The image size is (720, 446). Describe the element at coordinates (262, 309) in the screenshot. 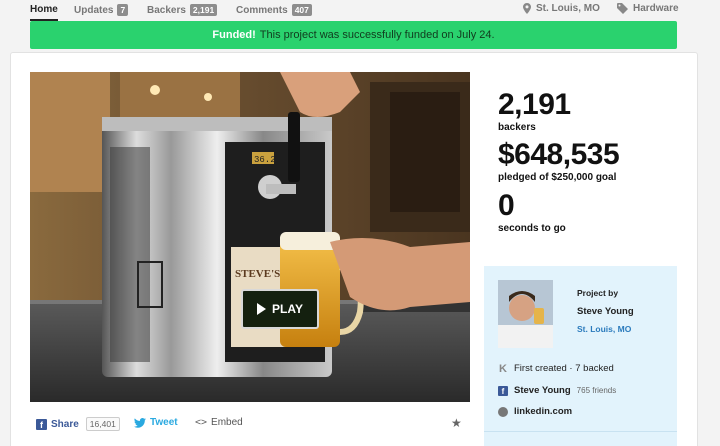

I see `play-icon` at that location.